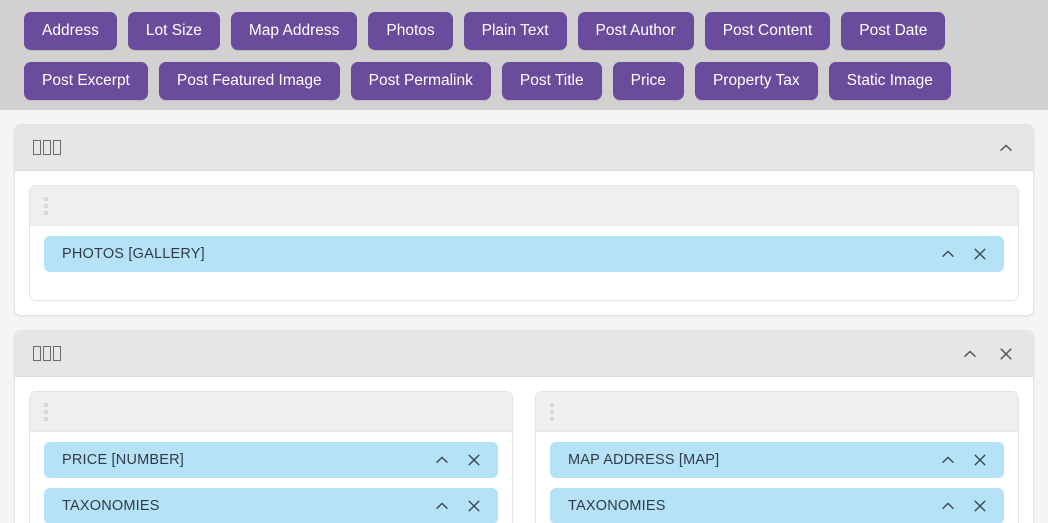 This screenshot has height=523, width=1048. Describe the element at coordinates (133, 254) in the screenshot. I see `field-row-label: PHOTOS [GALLERY]` at that location.